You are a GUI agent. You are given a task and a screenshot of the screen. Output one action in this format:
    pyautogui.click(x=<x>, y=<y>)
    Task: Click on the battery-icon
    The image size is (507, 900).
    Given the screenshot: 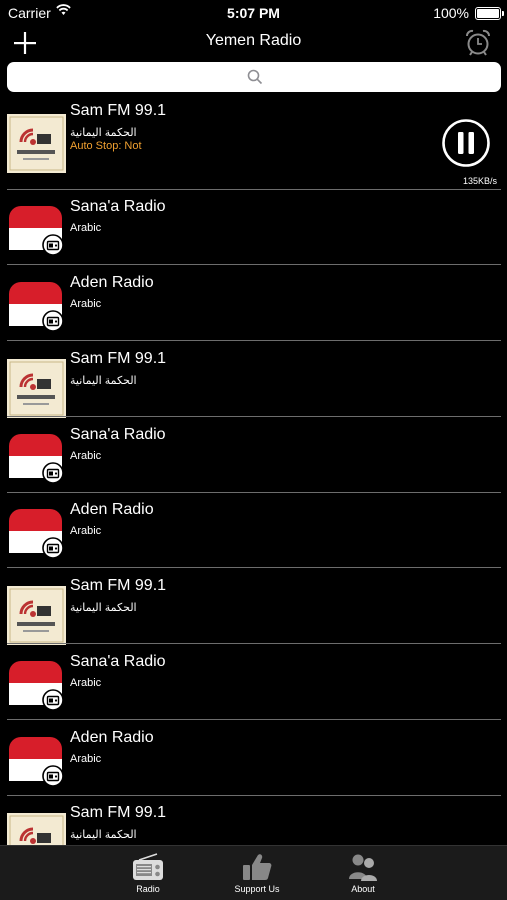 What is the action you would take?
    pyautogui.click(x=489, y=13)
    